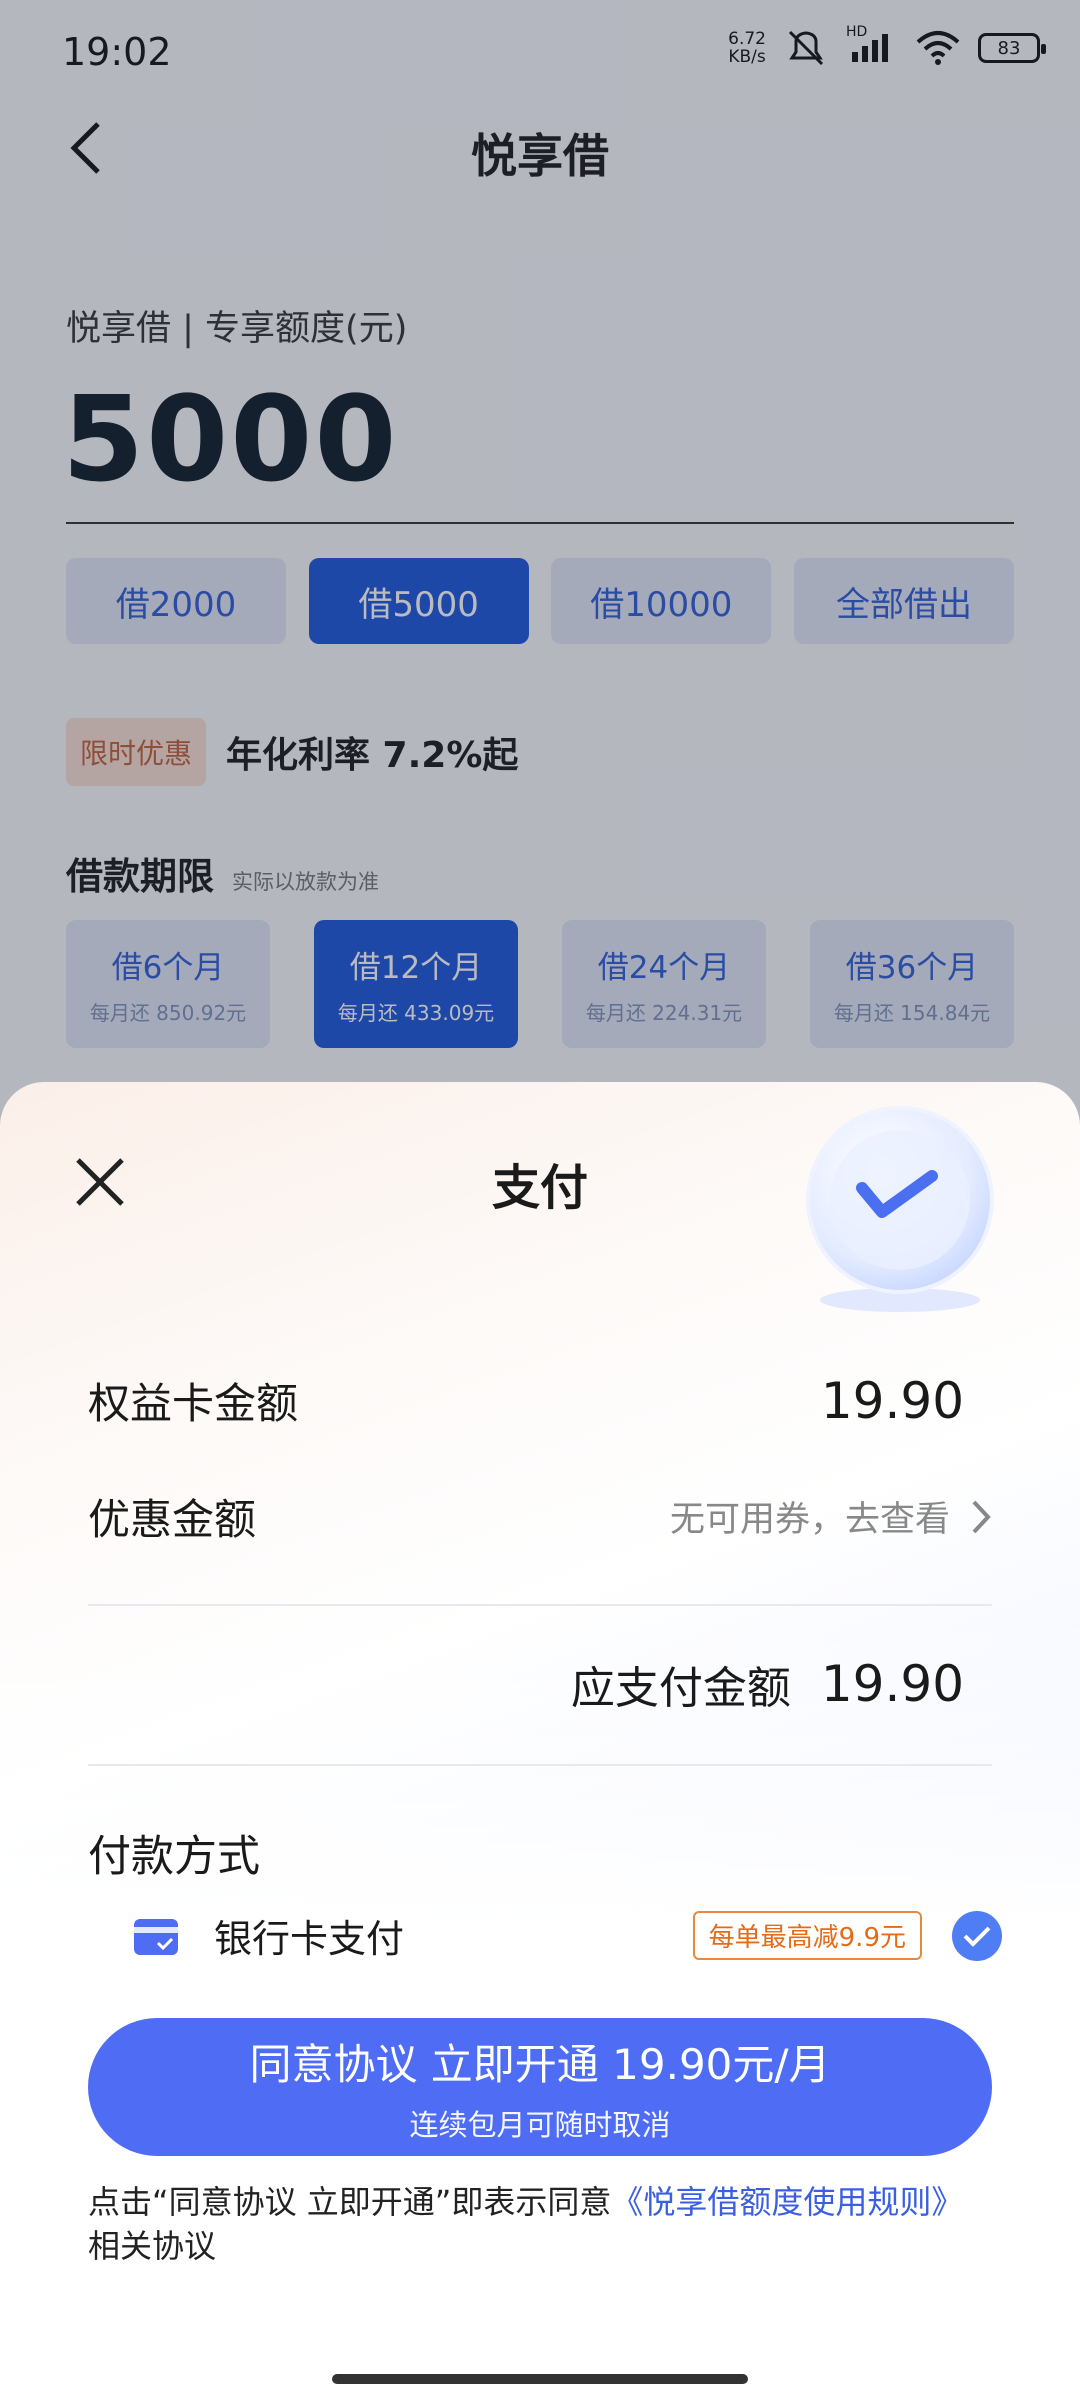 The image size is (1080, 2400). What do you see at coordinates (977, 1935) in the screenshot?
I see `selected-check-icon` at bounding box center [977, 1935].